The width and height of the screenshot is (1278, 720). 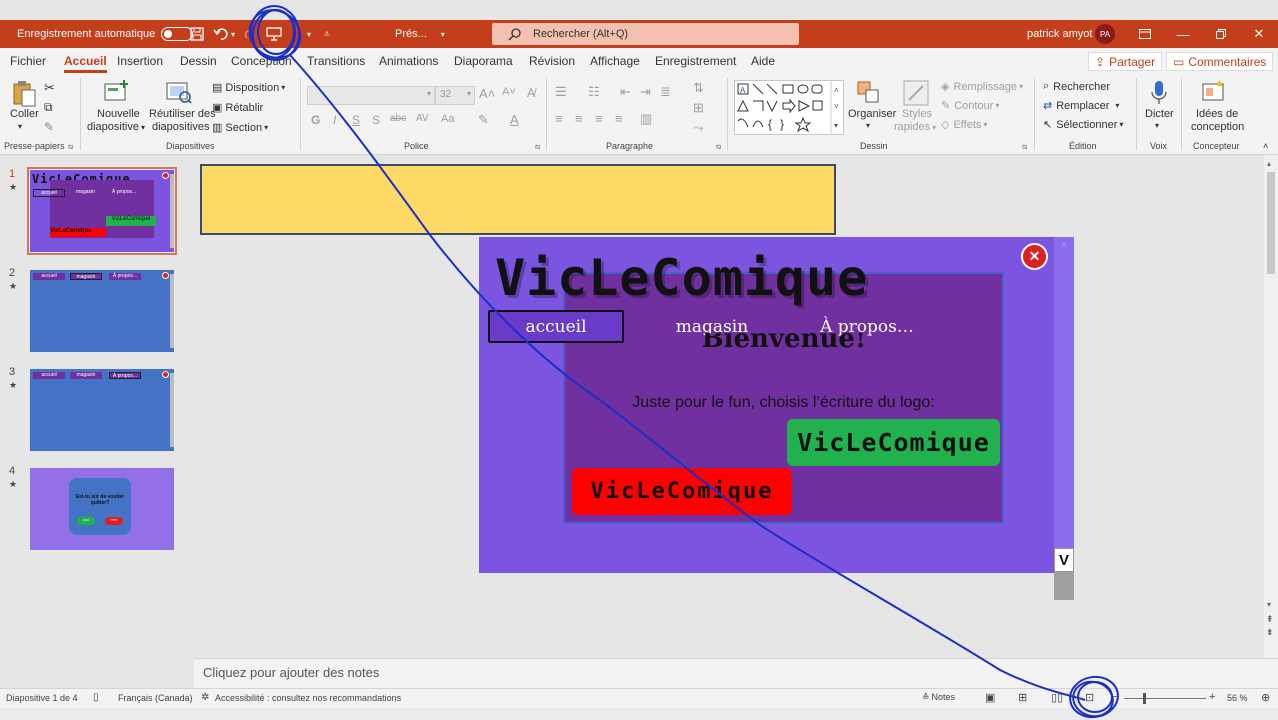 I want to click on dictate-label: Dicter, so click(x=1159, y=114).